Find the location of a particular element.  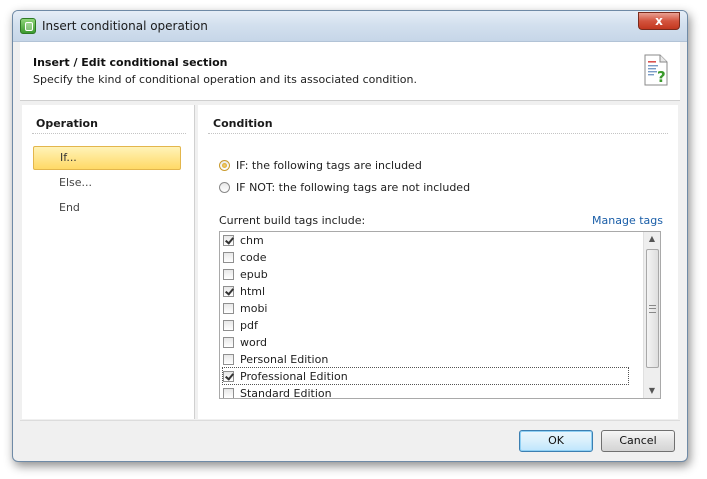

radio-button-checked is located at coordinates (224, 165).